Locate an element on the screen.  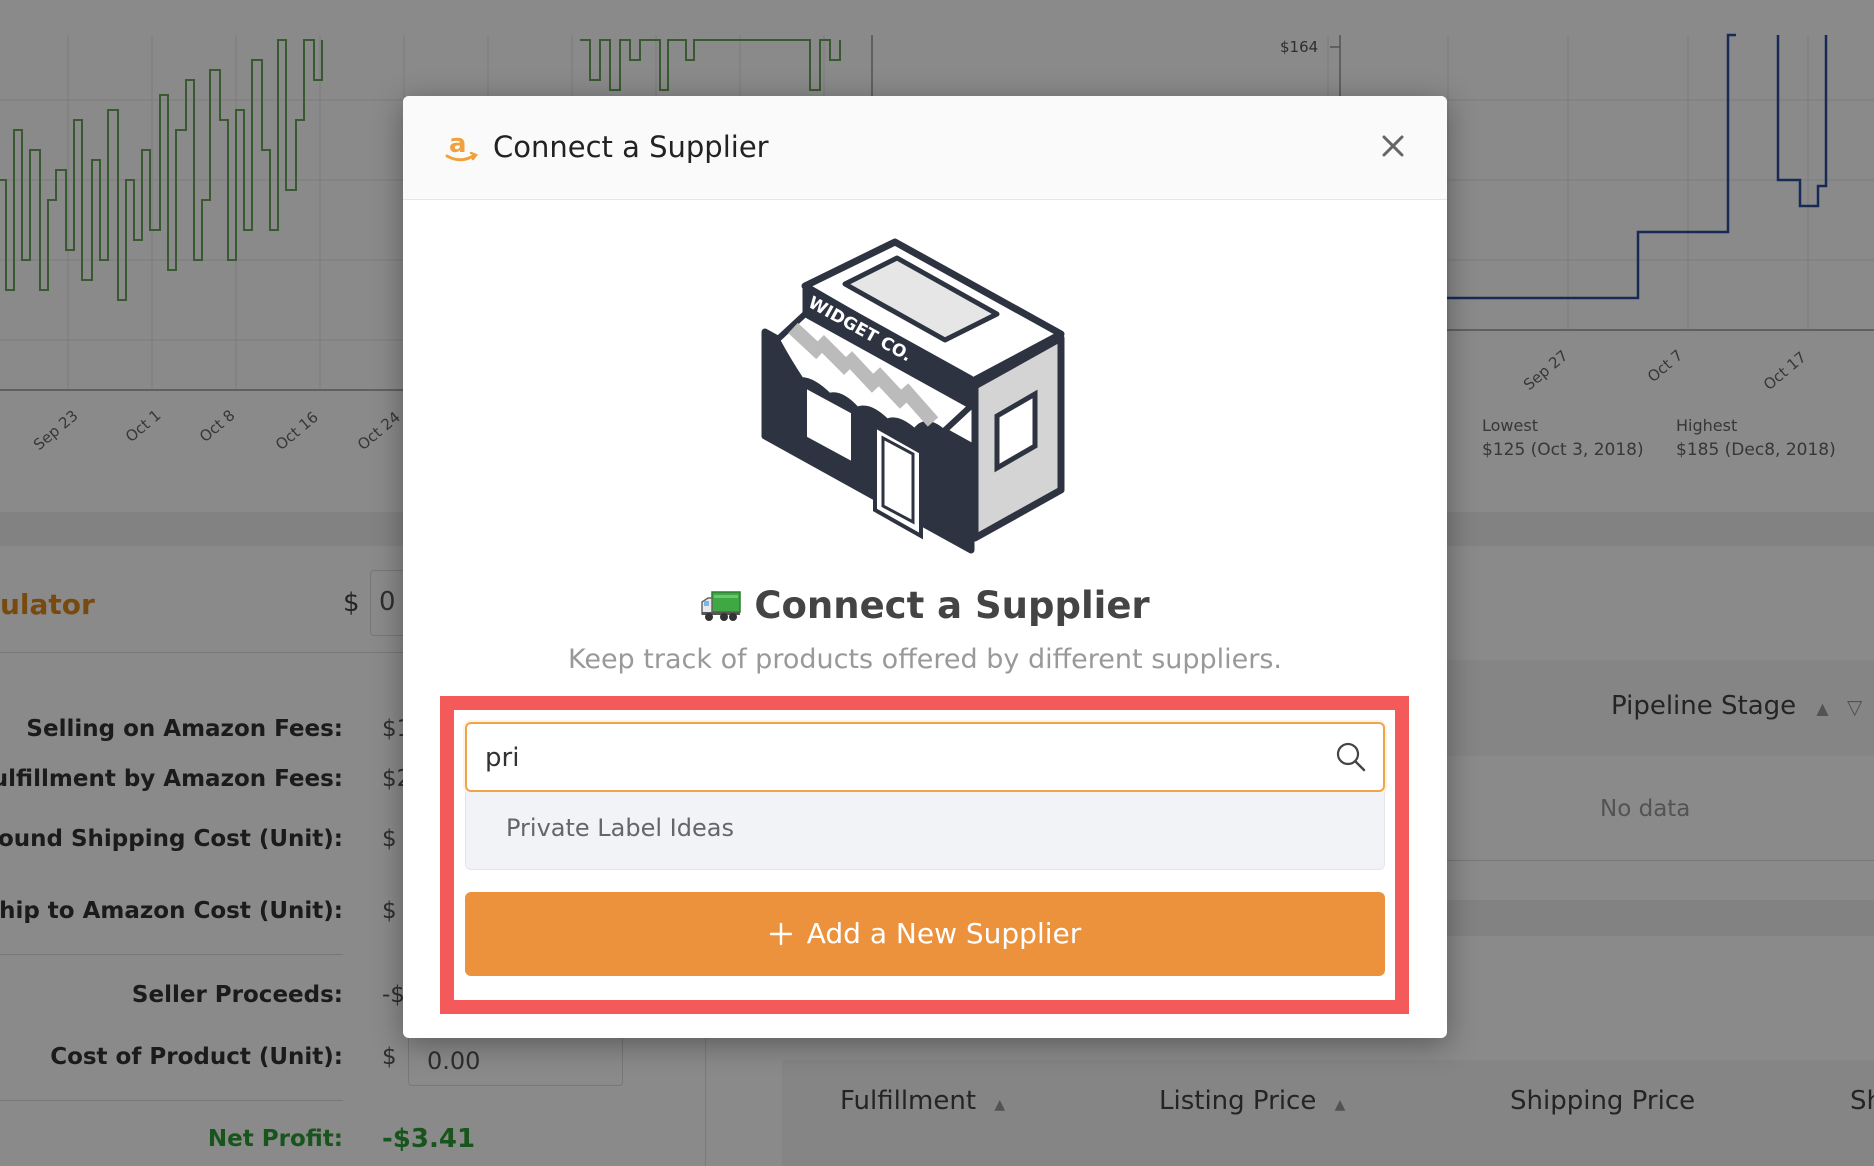
hero-title: Connect a Supplier is located at coordinates (925, 605).